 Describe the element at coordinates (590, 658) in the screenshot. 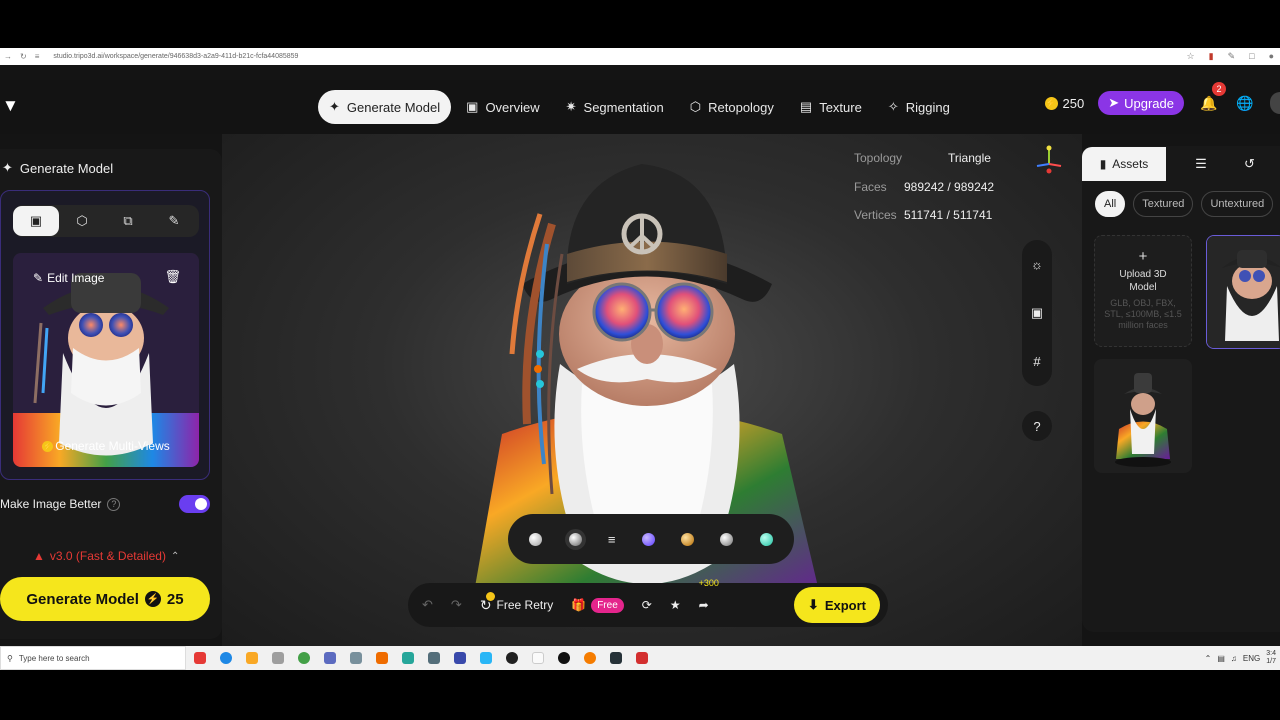

I see `blender-icon` at that location.